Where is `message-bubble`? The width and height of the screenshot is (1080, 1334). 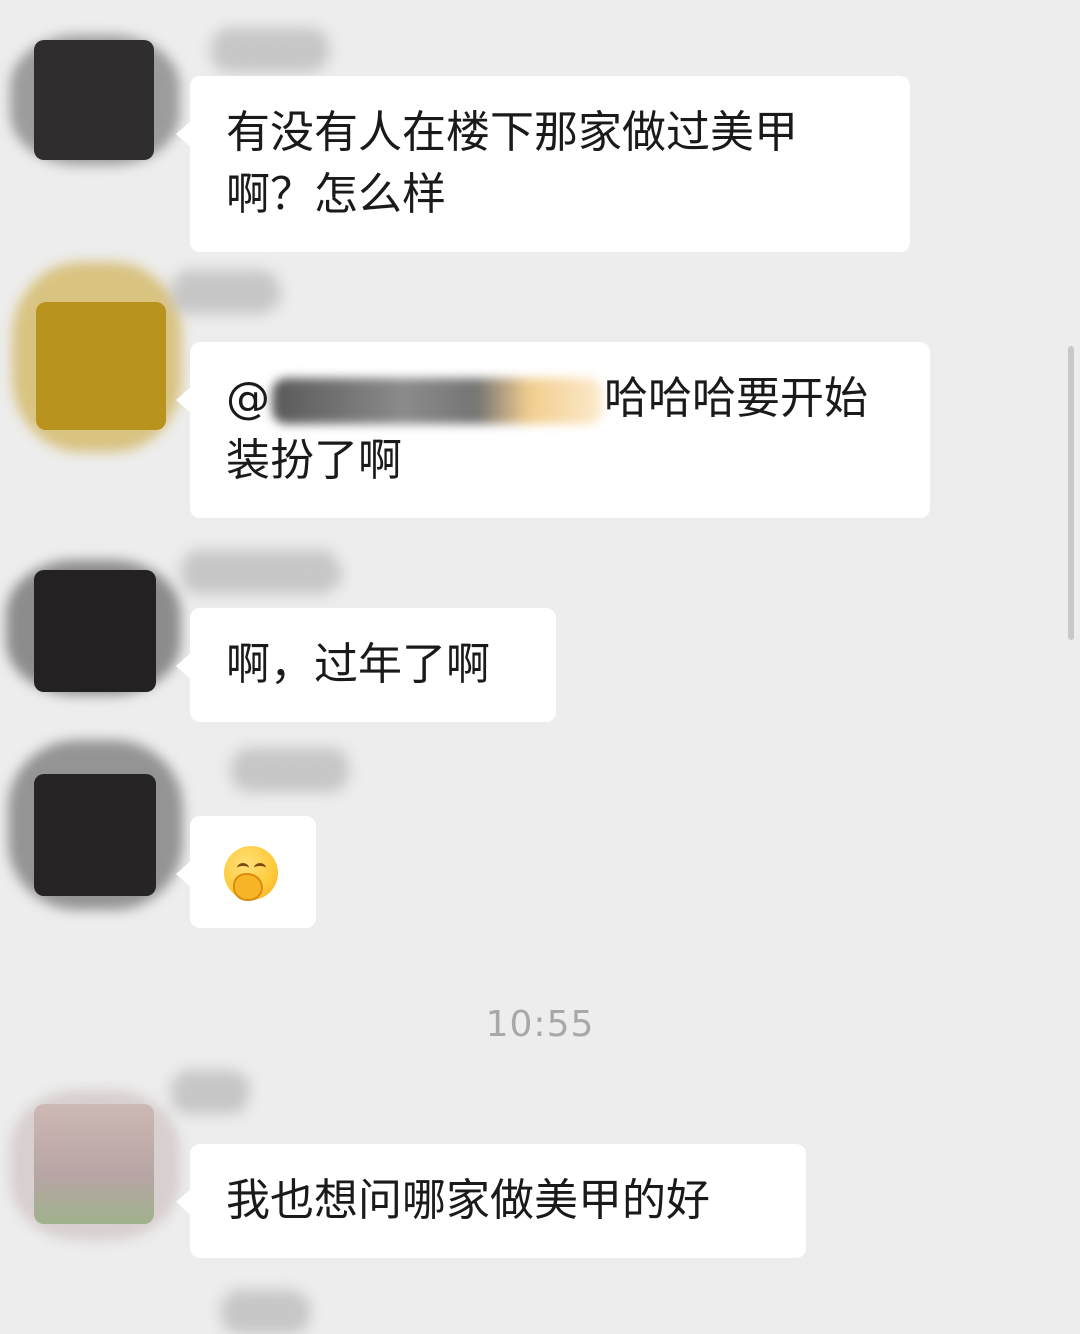 message-bubble is located at coordinates (246, 872).